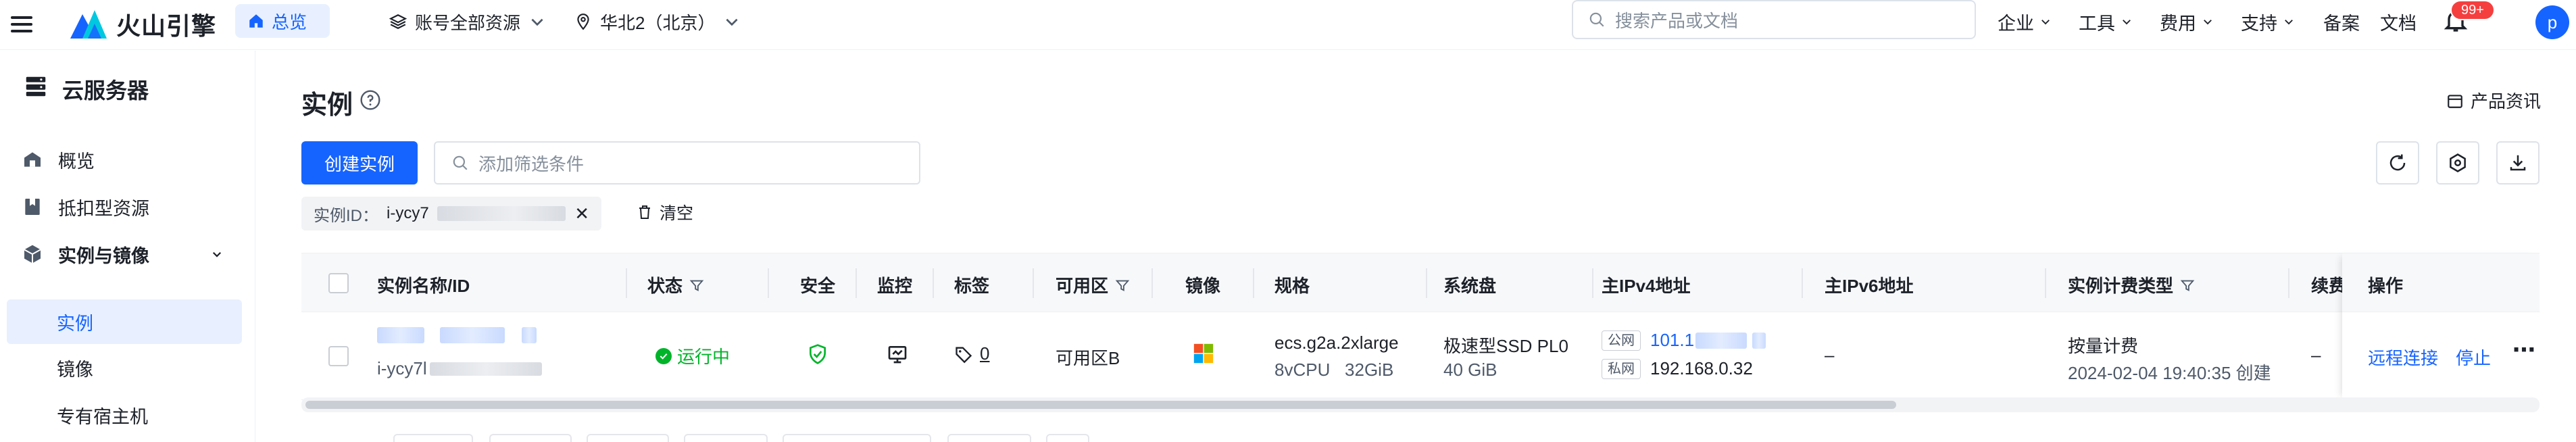 This screenshot has width=2576, height=442. I want to click on col-tags: 标签, so click(972, 285).